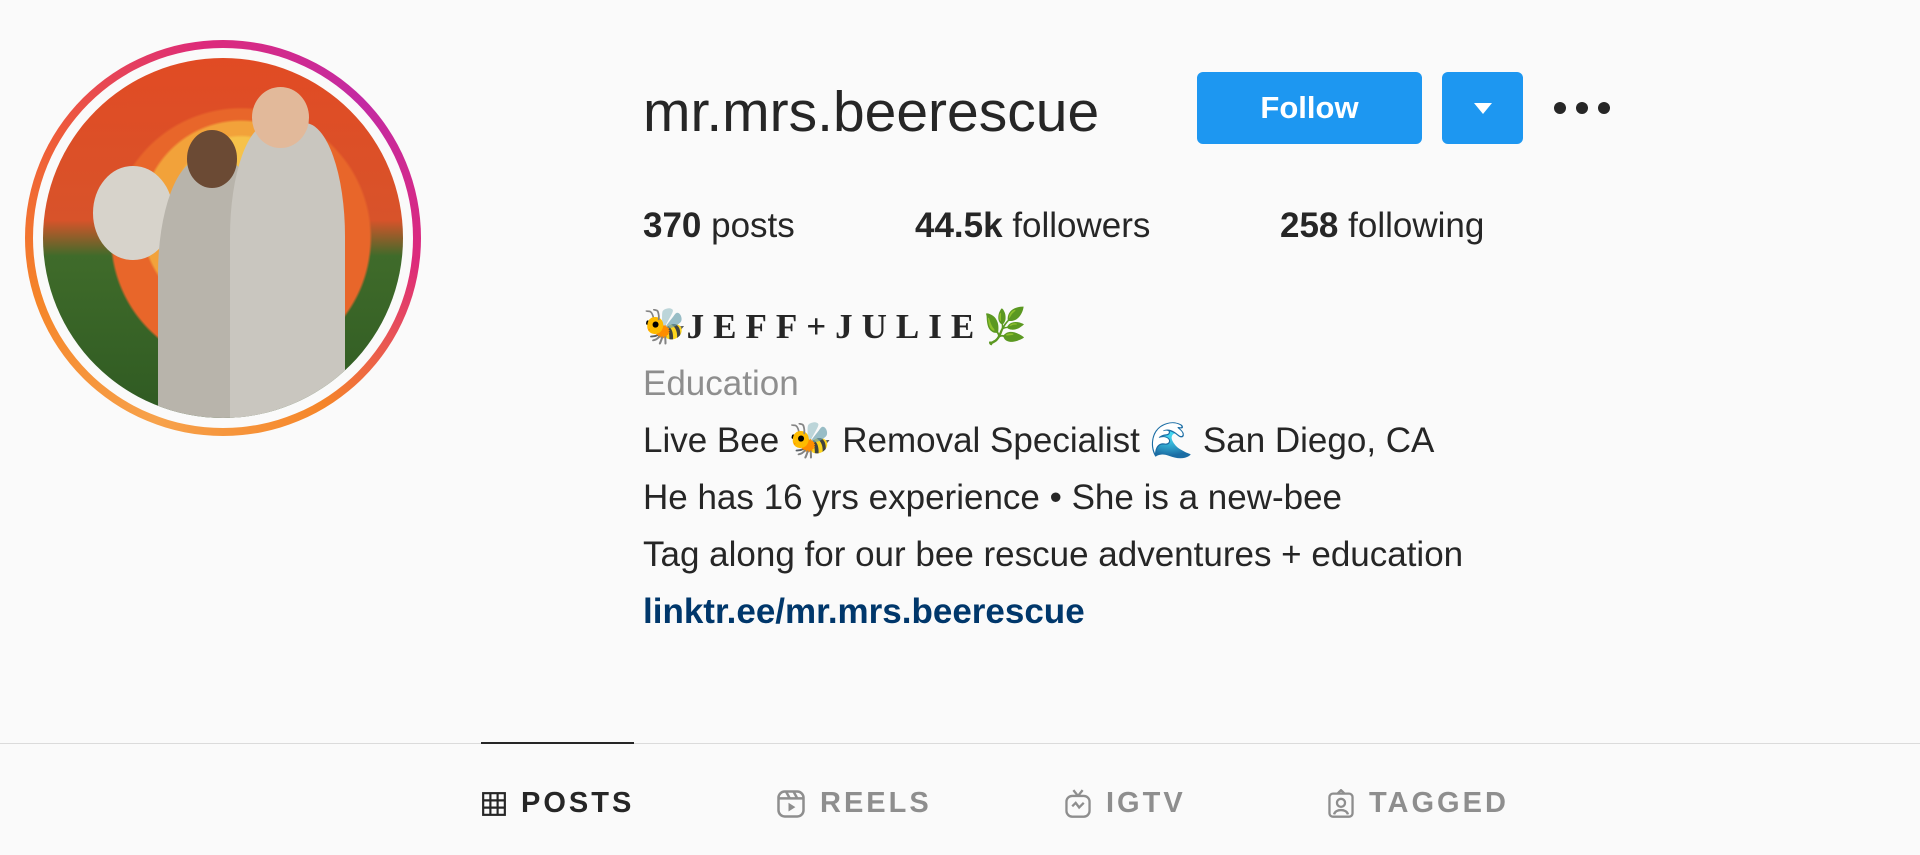 The height and width of the screenshot is (855, 1920). Describe the element at coordinates (1439, 803) in the screenshot. I see `tab-label: TAGGED` at that location.